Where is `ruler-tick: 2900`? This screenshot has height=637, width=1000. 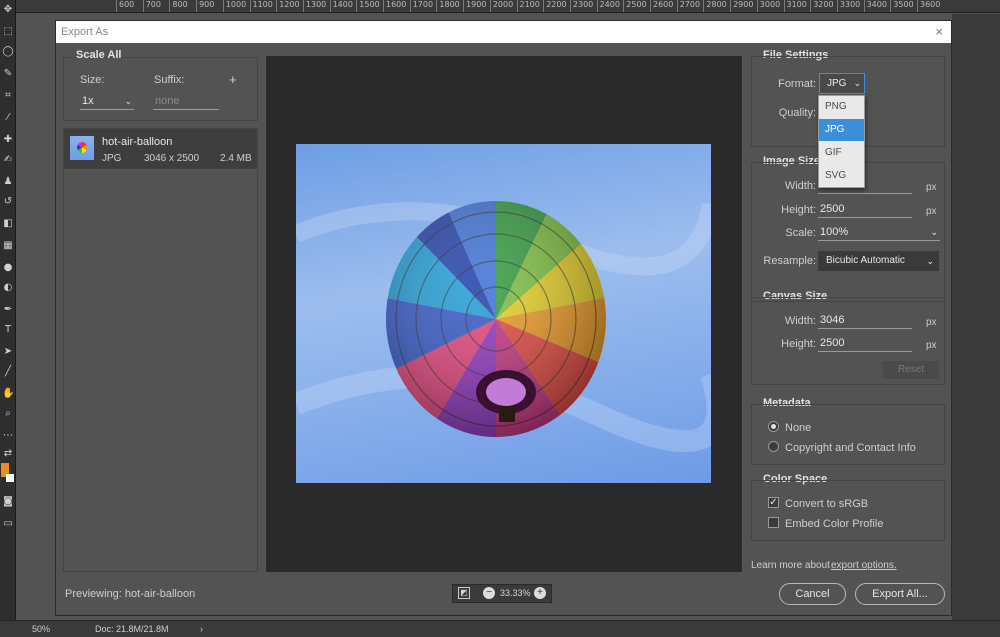
ruler-tick: 2900 is located at coordinates (741, 6).